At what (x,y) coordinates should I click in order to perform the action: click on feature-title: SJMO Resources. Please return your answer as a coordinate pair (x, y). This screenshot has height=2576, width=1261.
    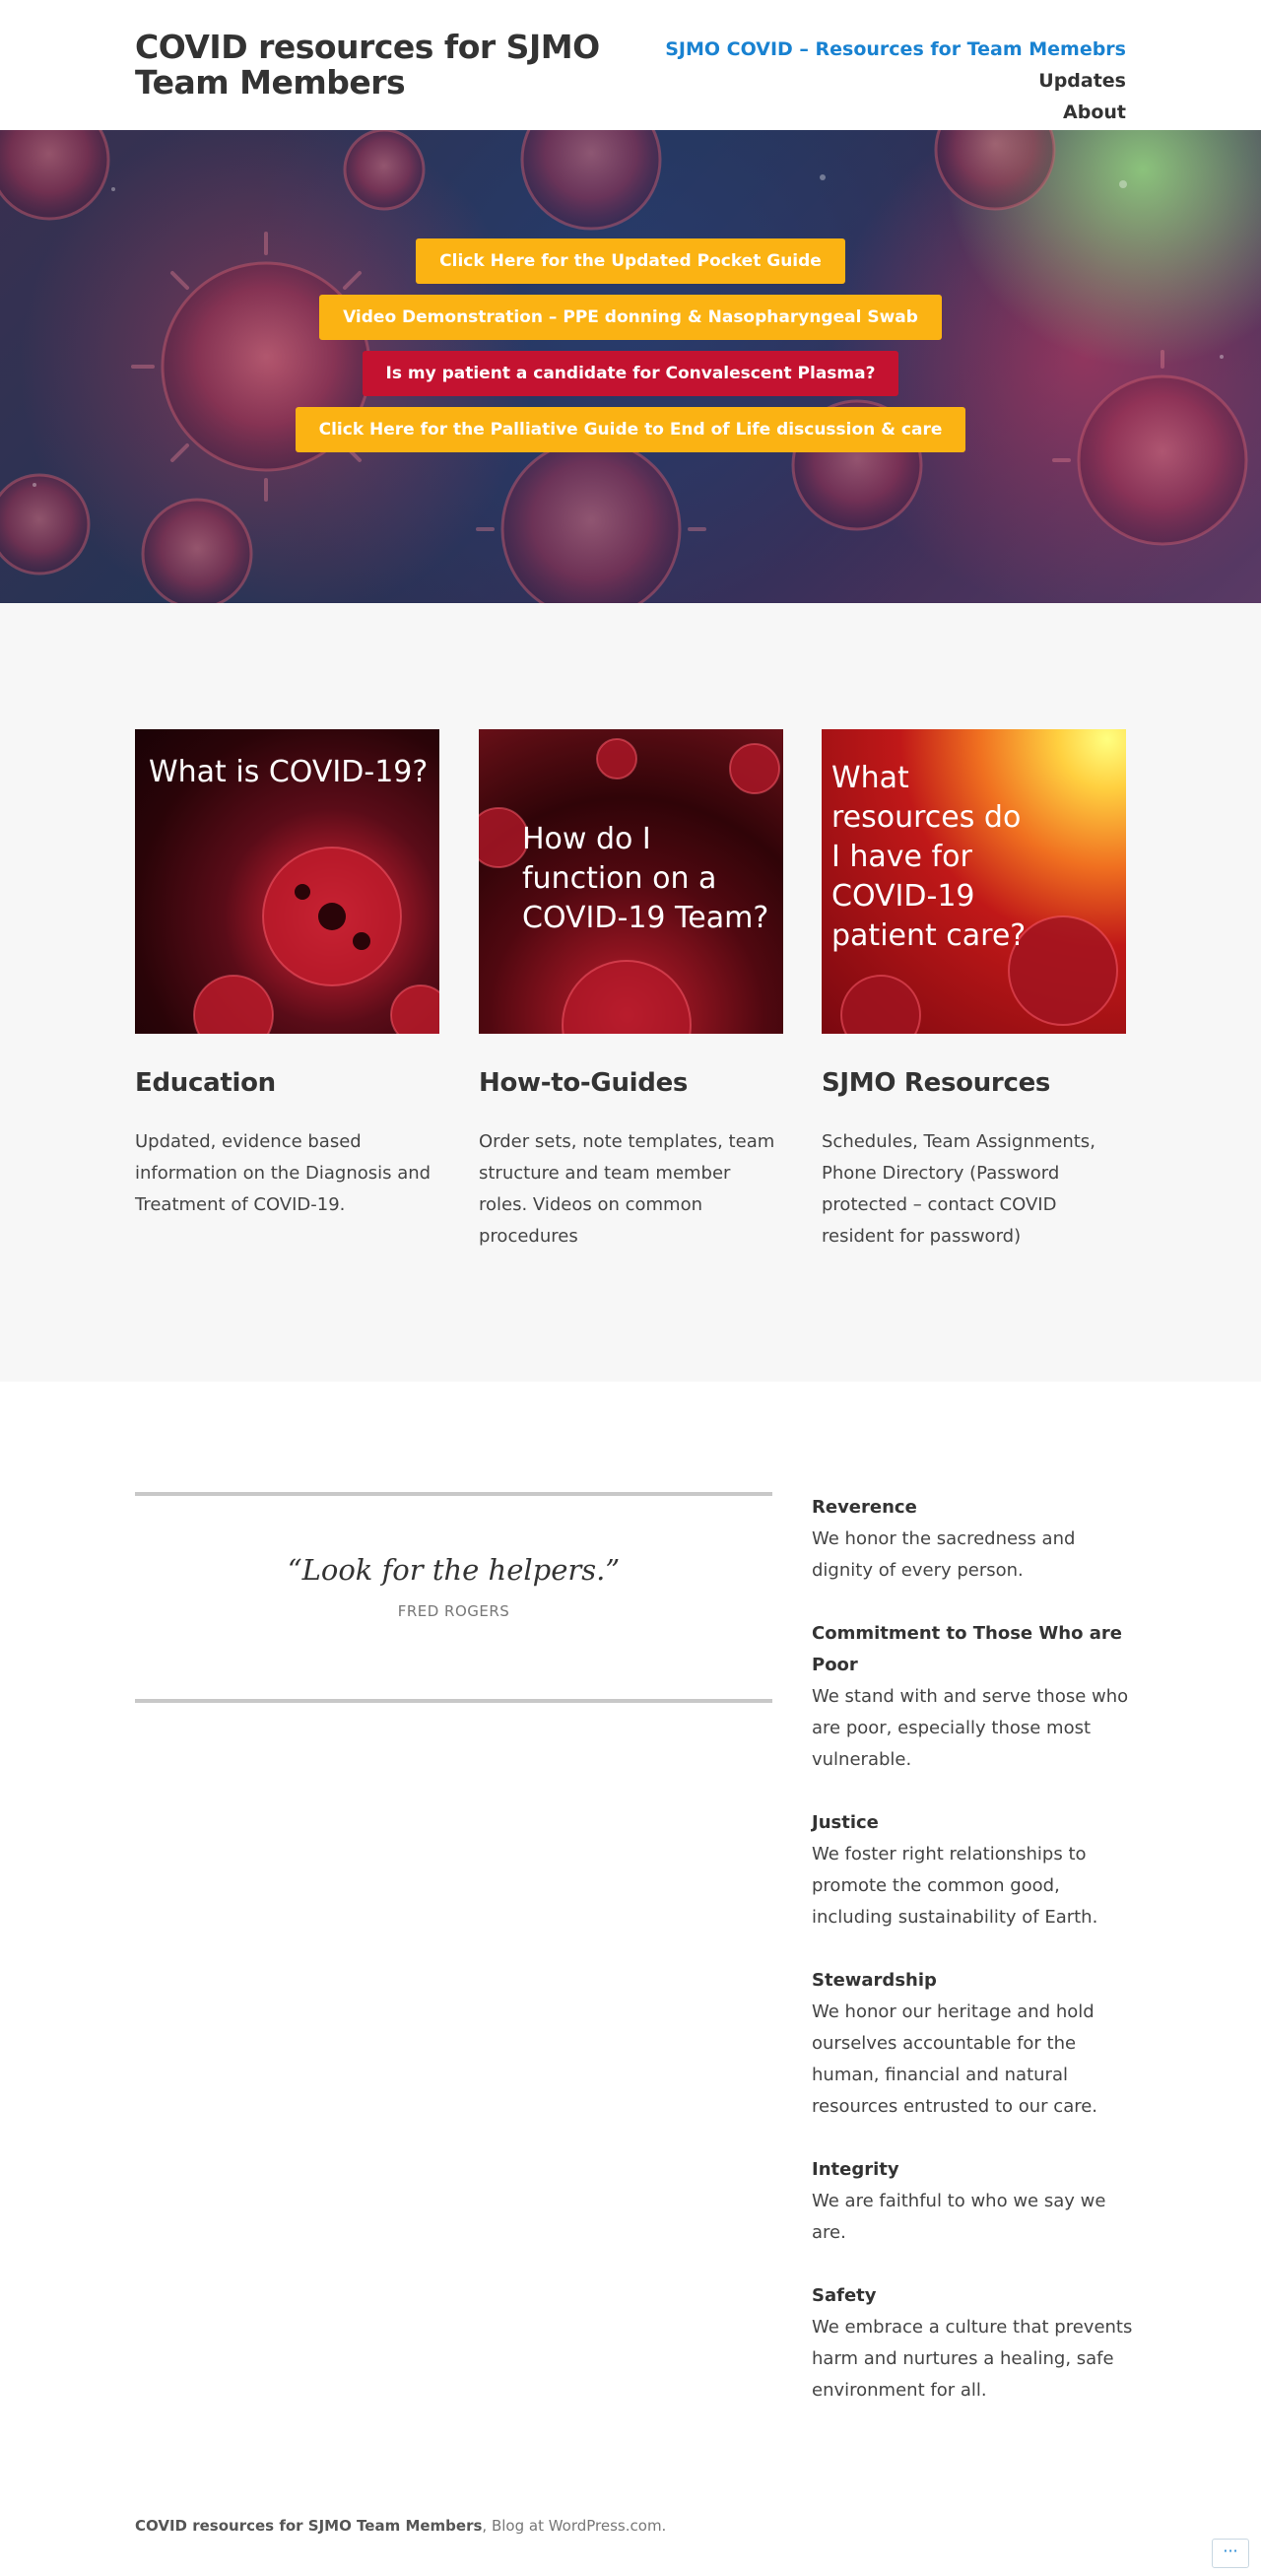
    Looking at the image, I should click on (974, 1083).